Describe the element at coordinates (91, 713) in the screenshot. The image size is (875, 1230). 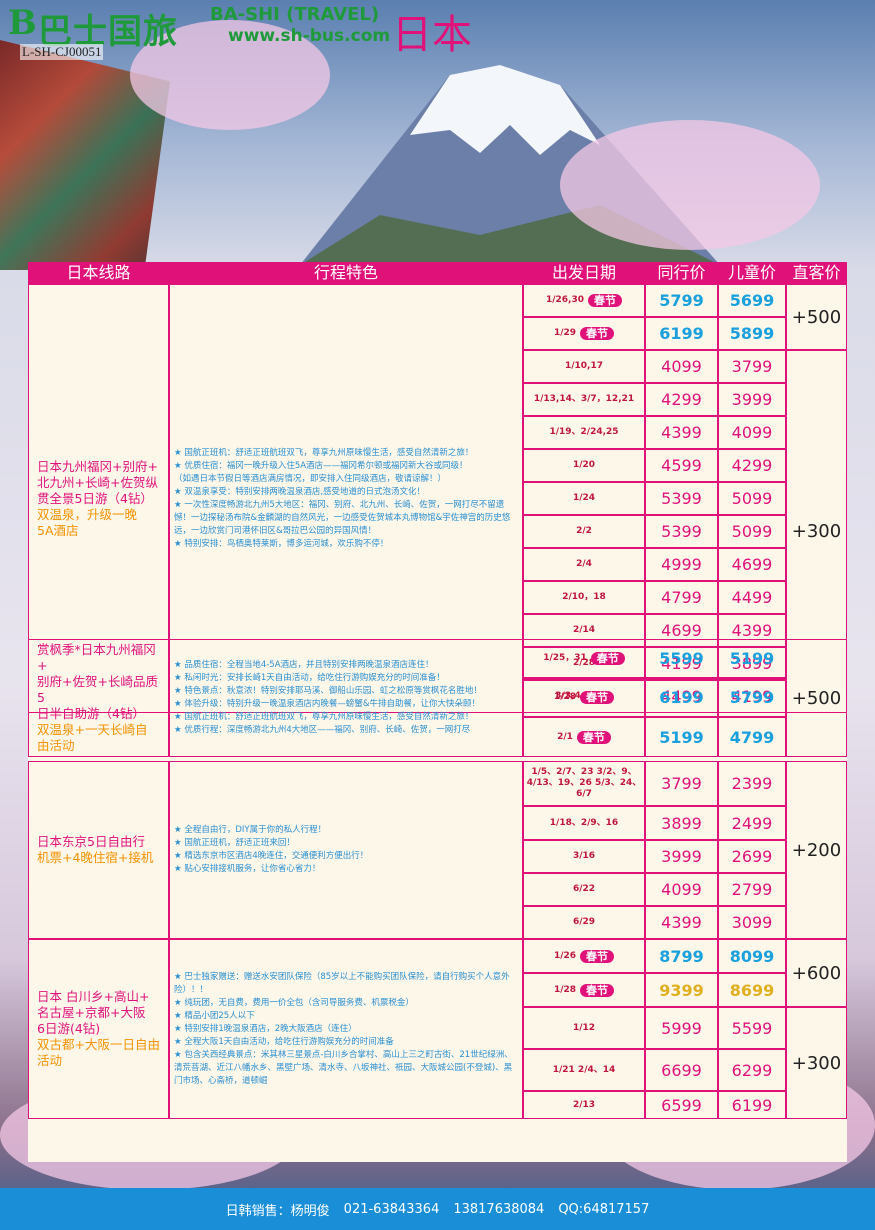
I see `route-name: 日半自助游（4钻）` at that location.